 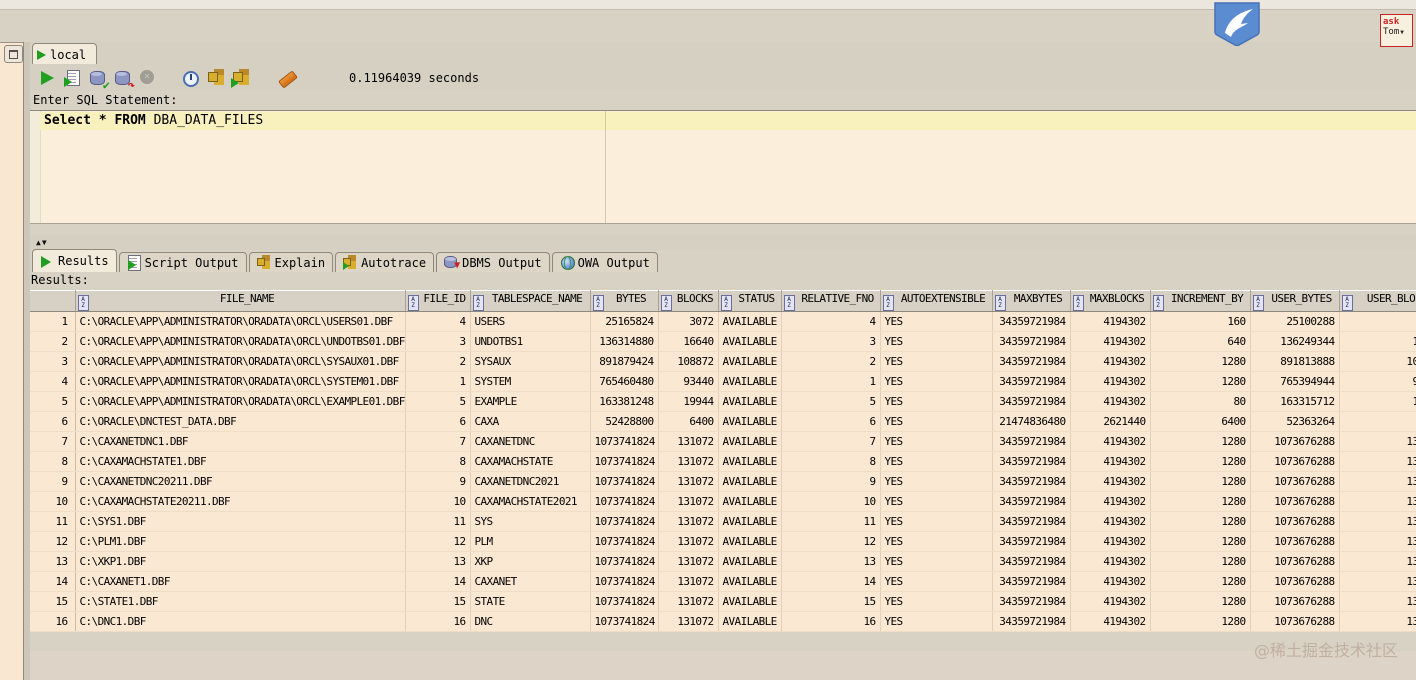 I want to click on tab-script-output: Script Output, so click(x=182, y=262).